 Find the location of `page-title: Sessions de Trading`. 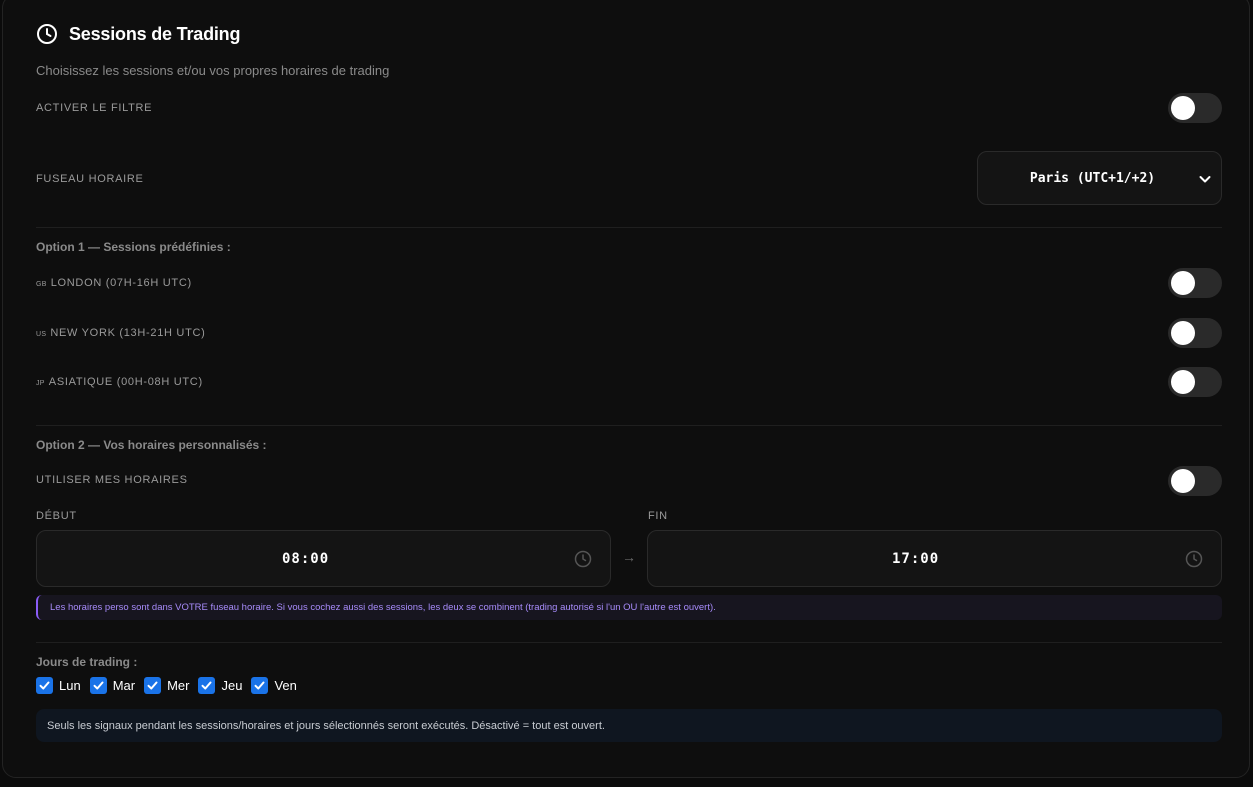

page-title: Sessions de Trading is located at coordinates (155, 33).